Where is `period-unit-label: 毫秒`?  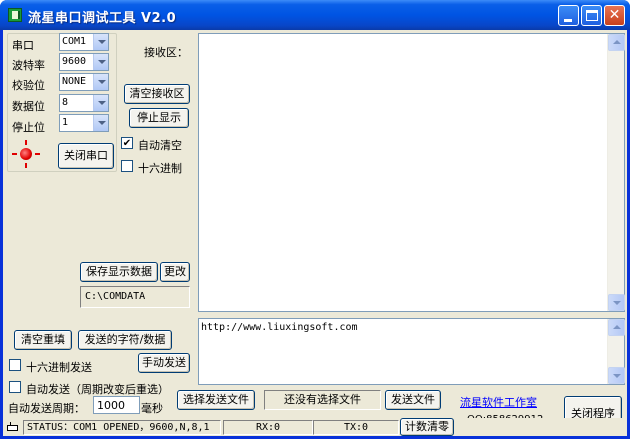 period-unit-label: 毫秒 is located at coordinates (152, 408).